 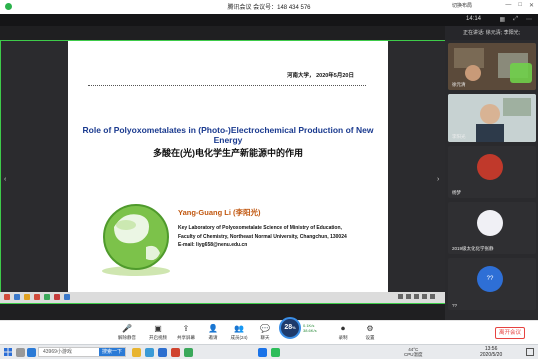 I want to click on participant-tile: ?? ??, so click(x=492, y=284).